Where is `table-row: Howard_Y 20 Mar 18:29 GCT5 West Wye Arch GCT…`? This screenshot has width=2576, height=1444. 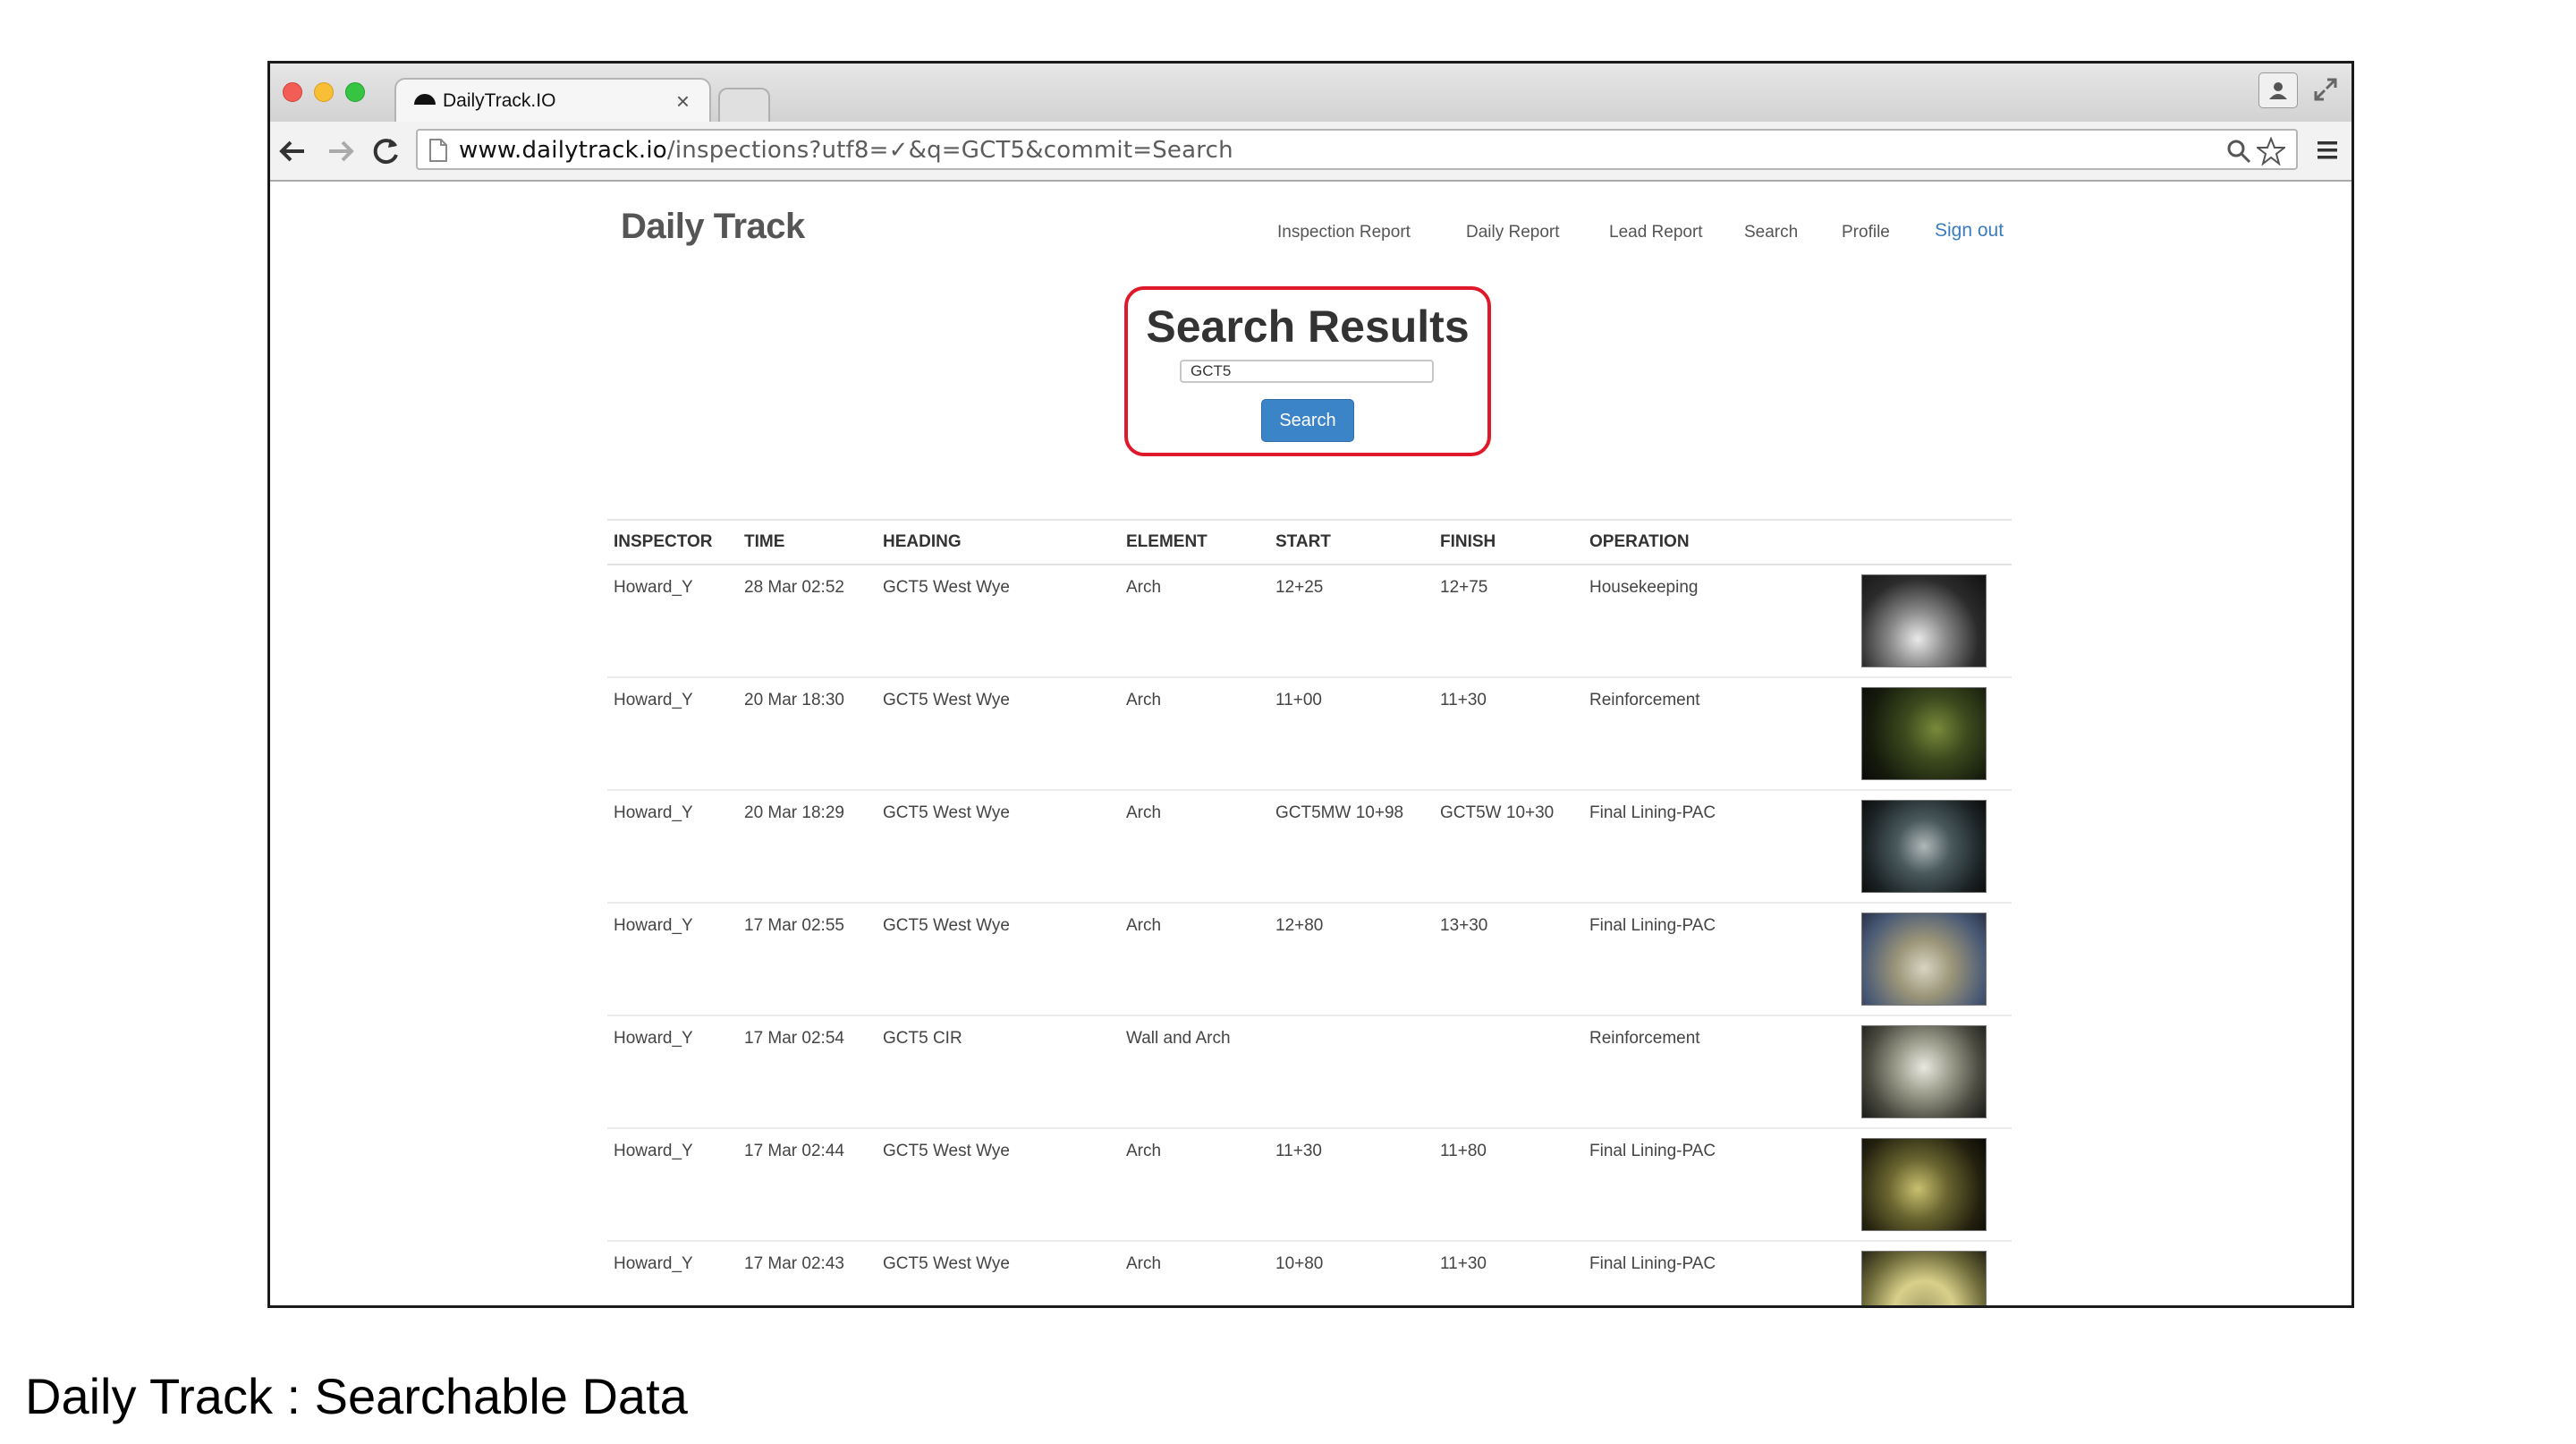
table-row: Howard_Y 20 Mar 18:29 GCT5 West Wye Arch GCT… is located at coordinates (1309, 848).